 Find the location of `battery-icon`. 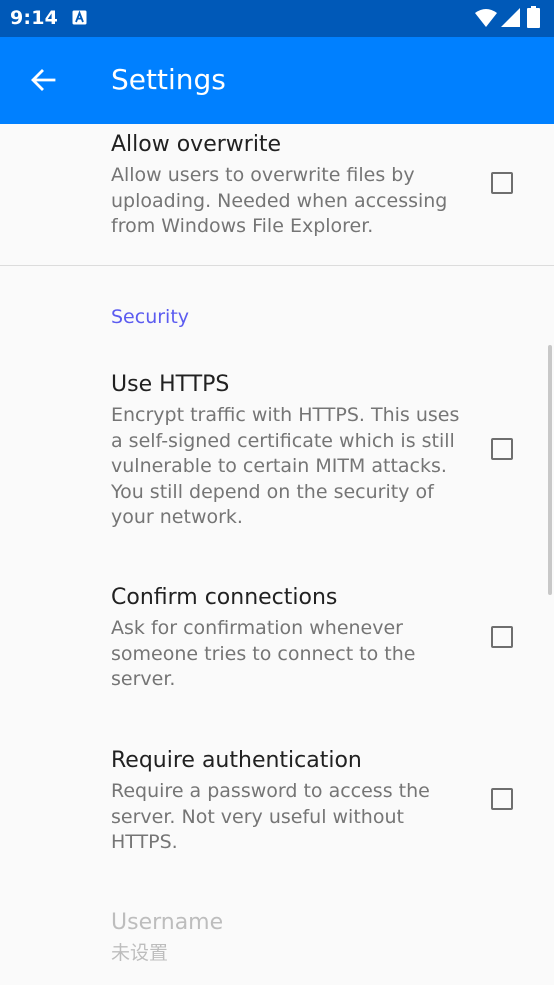

battery-icon is located at coordinates (533, 17).